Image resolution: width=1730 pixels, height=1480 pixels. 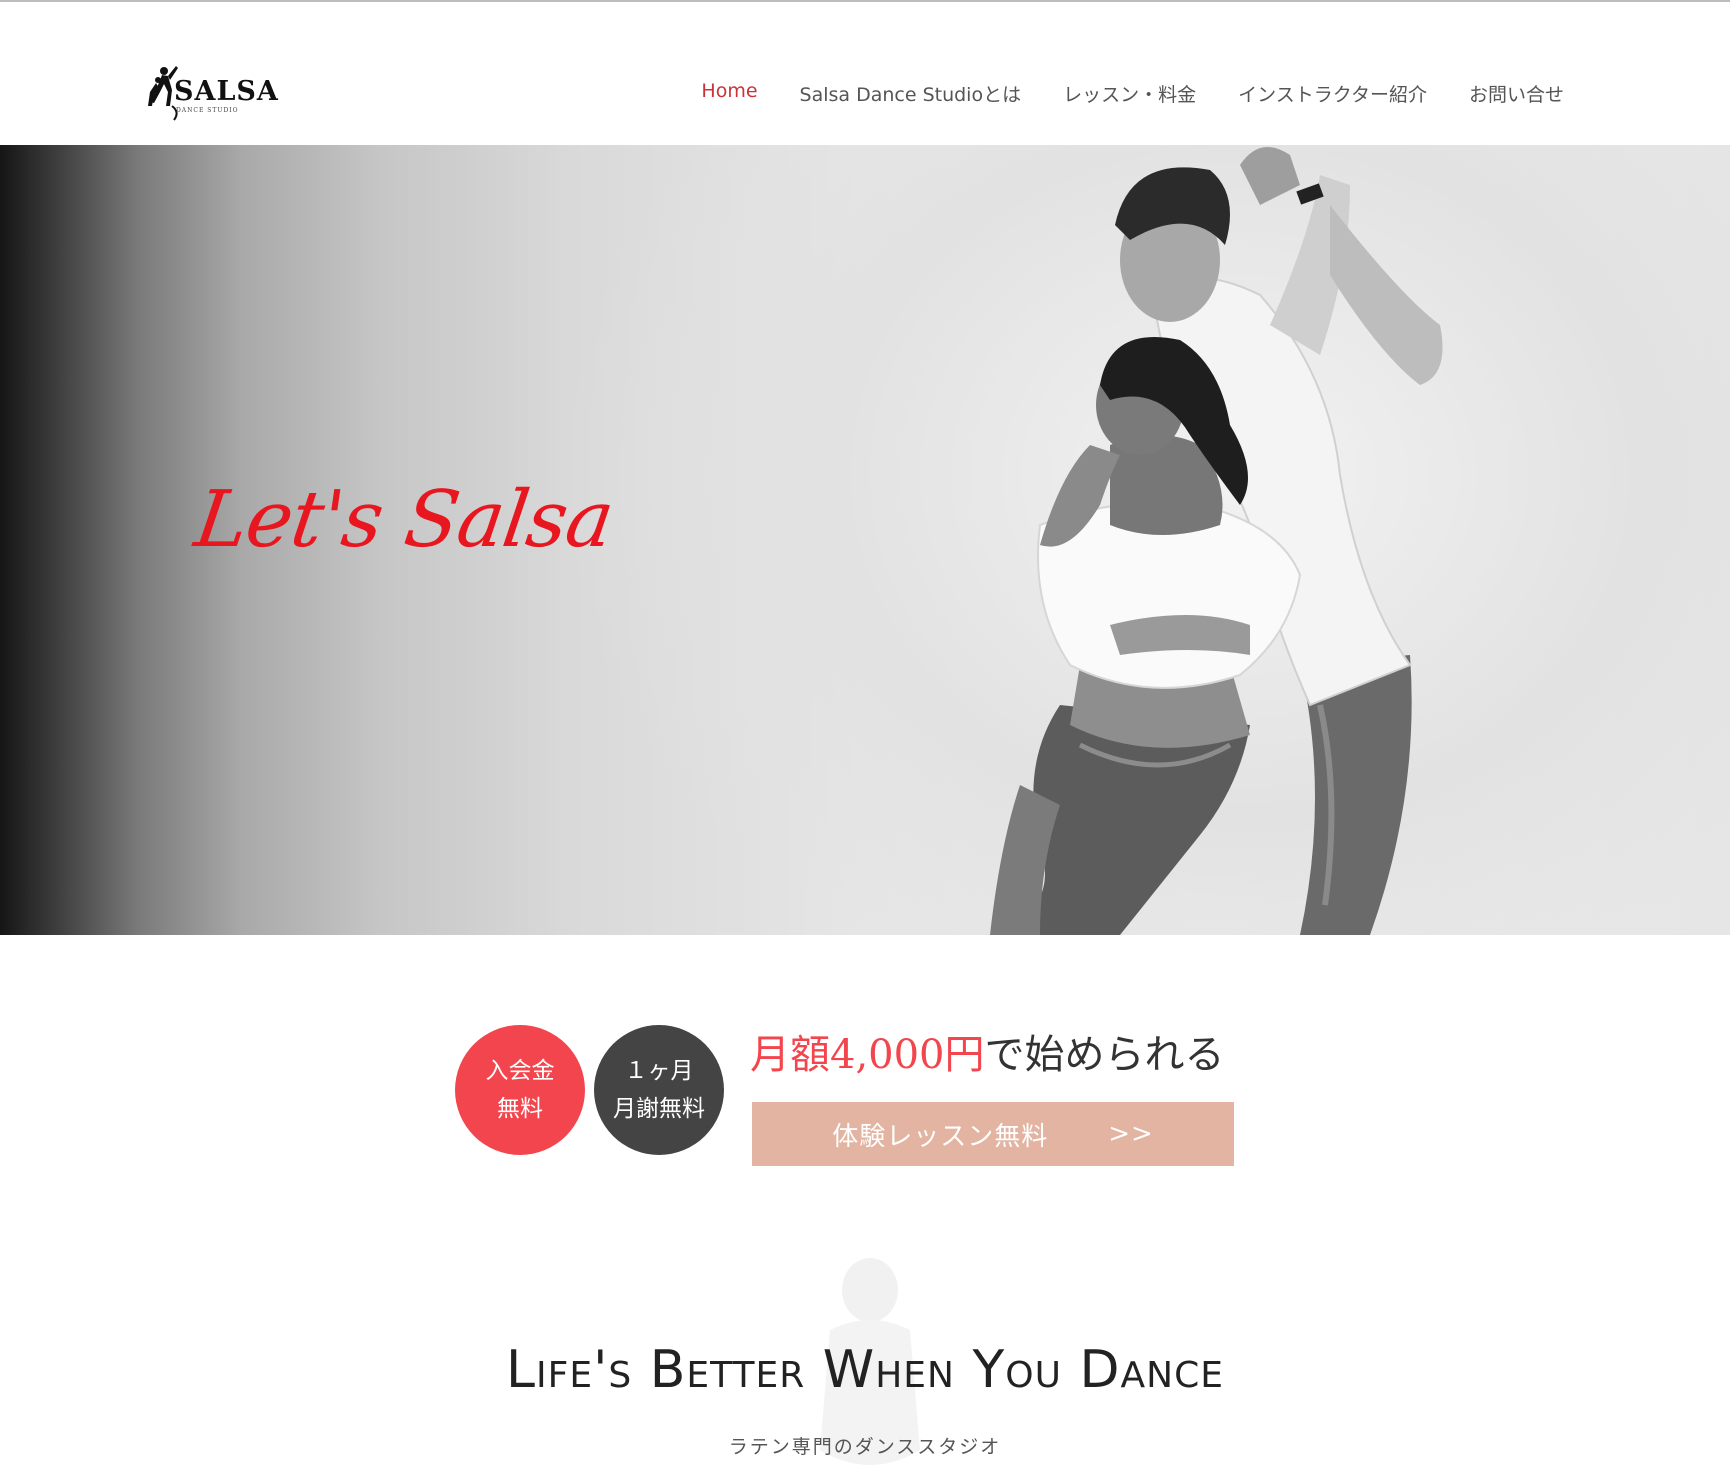 What do you see at coordinates (865, 1370) in the screenshot?
I see `tagline-heading: Life's Better When You Dance` at bounding box center [865, 1370].